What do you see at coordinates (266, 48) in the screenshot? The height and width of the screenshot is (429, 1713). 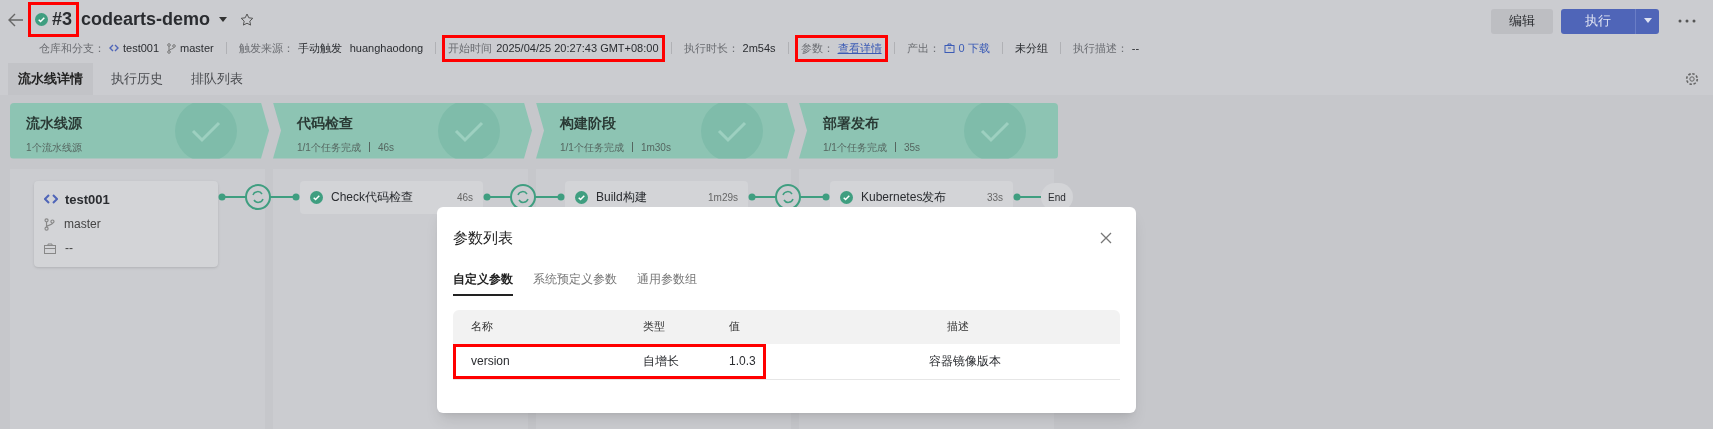 I see `meta-label: 触发来源：` at bounding box center [266, 48].